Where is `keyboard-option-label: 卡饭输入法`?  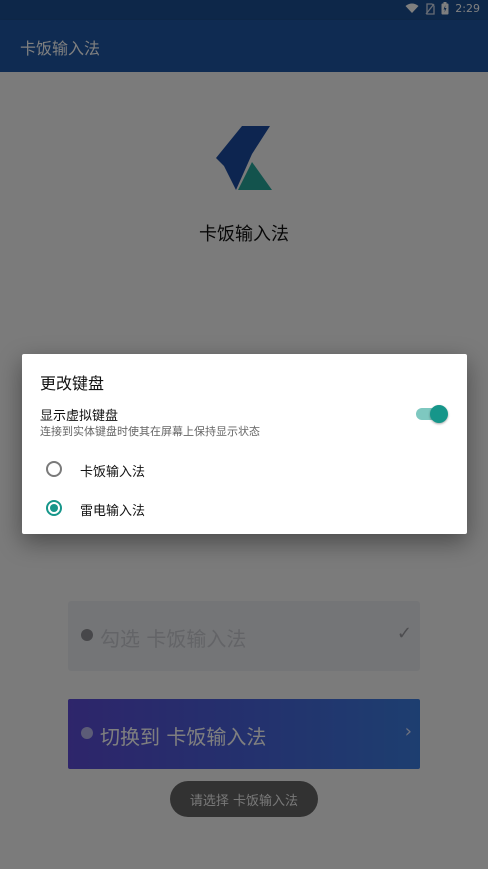
keyboard-option-label: 卡饭输入法 is located at coordinates (113, 472).